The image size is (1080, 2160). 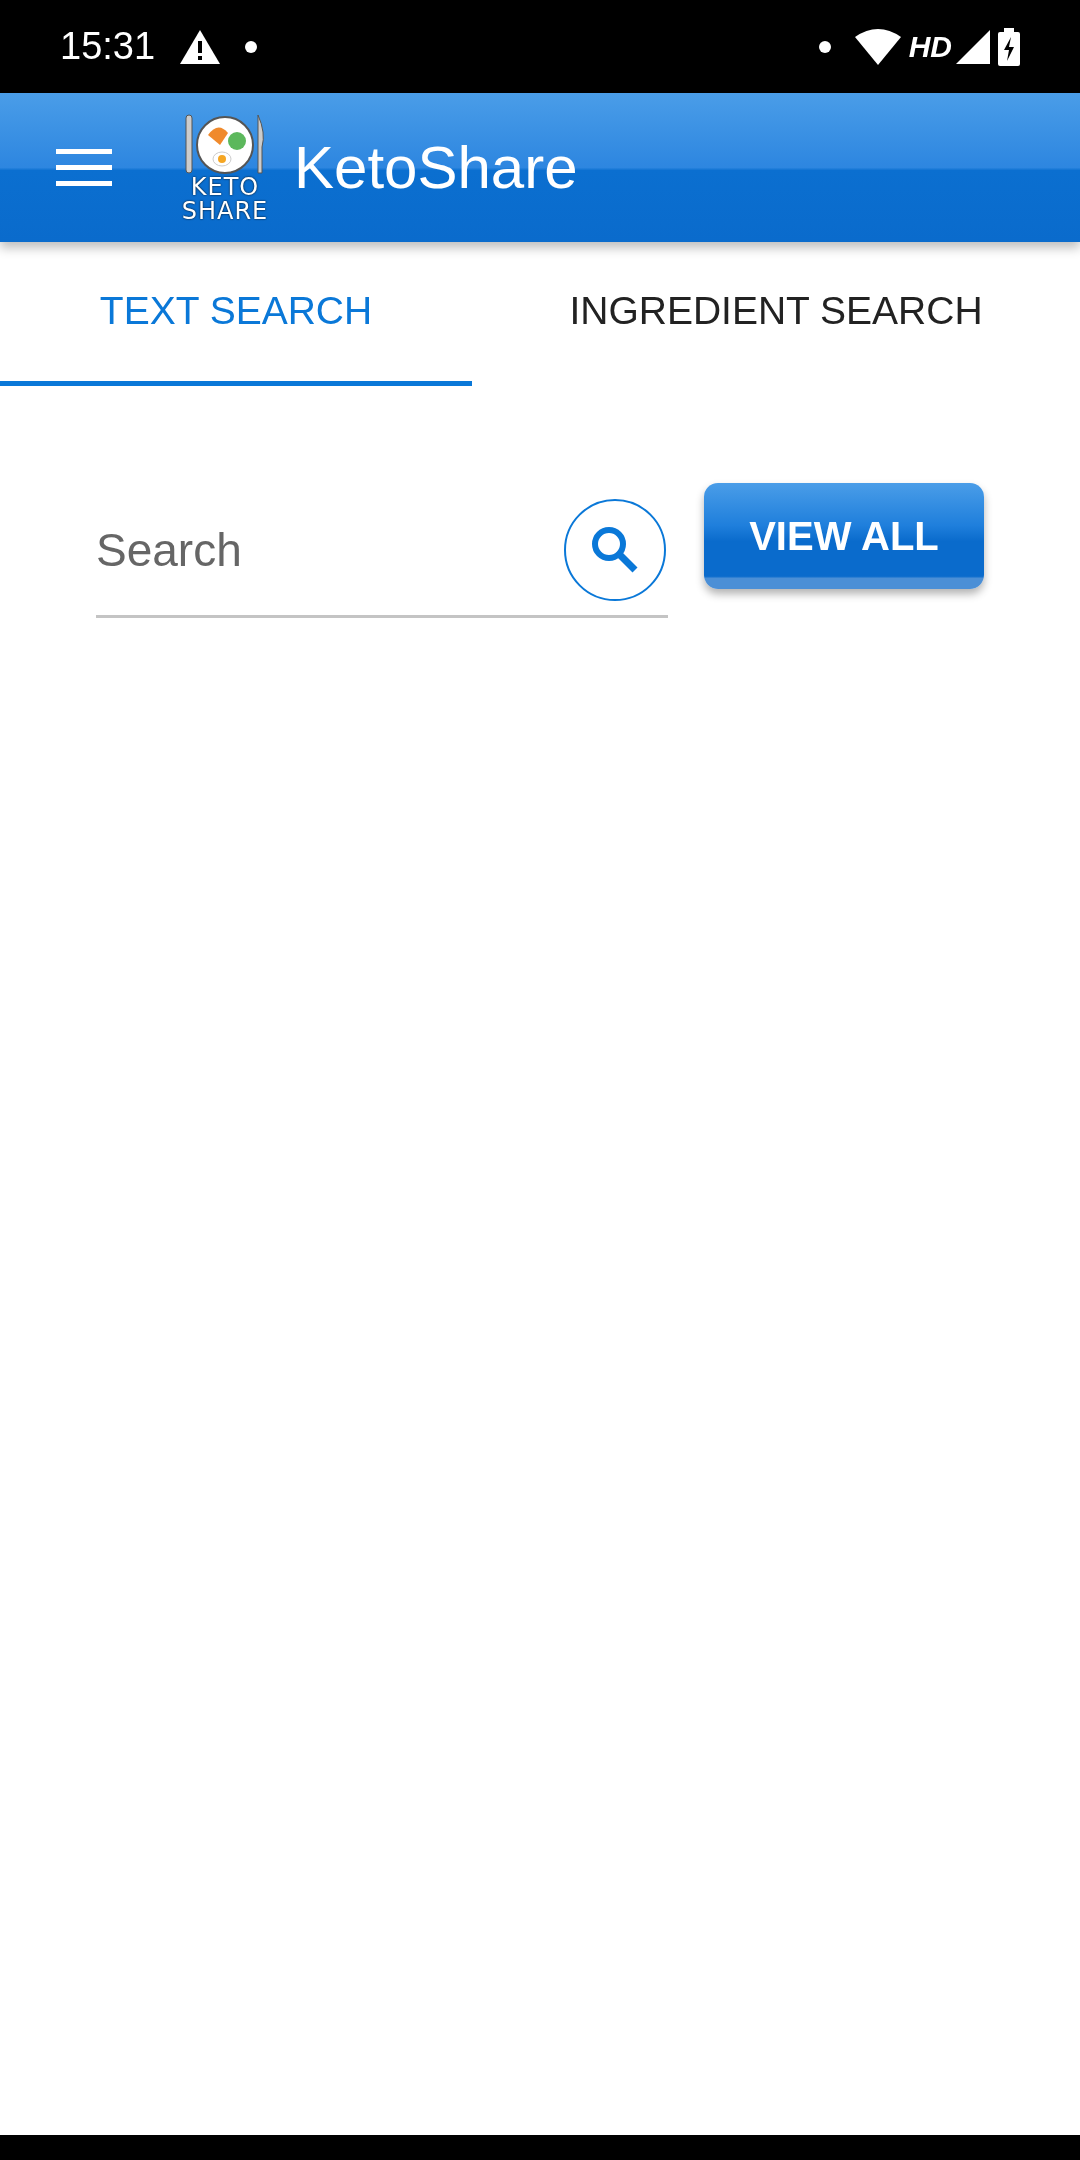 What do you see at coordinates (436, 167) in the screenshot?
I see `app-title: KetoShare` at bounding box center [436, 167].